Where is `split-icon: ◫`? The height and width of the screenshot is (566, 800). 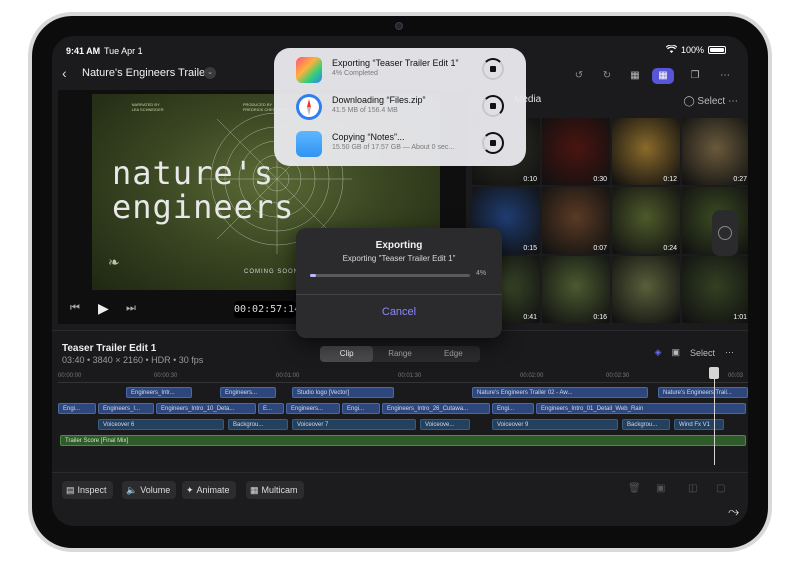
split-icon: ◫ is located at coordinates (692, 488).